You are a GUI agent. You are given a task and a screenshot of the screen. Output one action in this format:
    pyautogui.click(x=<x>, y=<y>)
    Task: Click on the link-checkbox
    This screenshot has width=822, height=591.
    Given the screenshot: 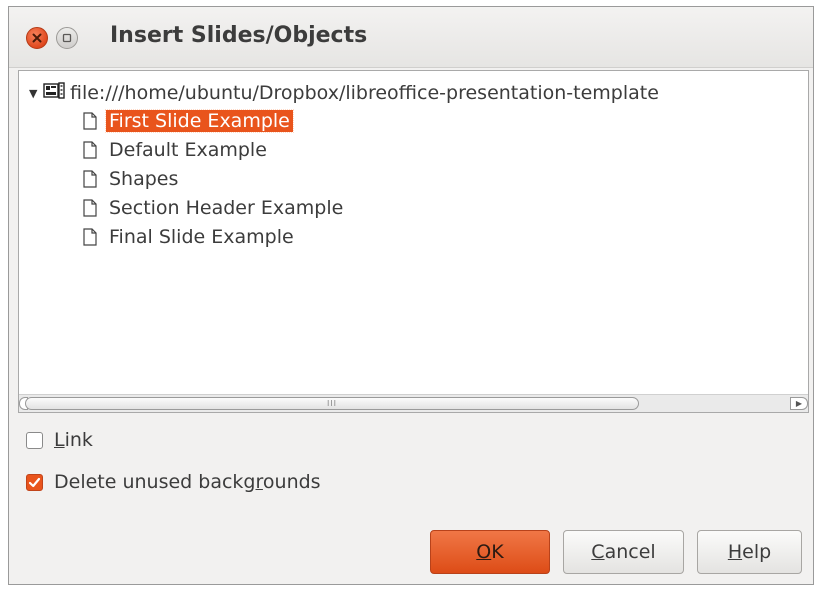 What is the action you would take?
    pyautogui.click(x=34, y=440)
    